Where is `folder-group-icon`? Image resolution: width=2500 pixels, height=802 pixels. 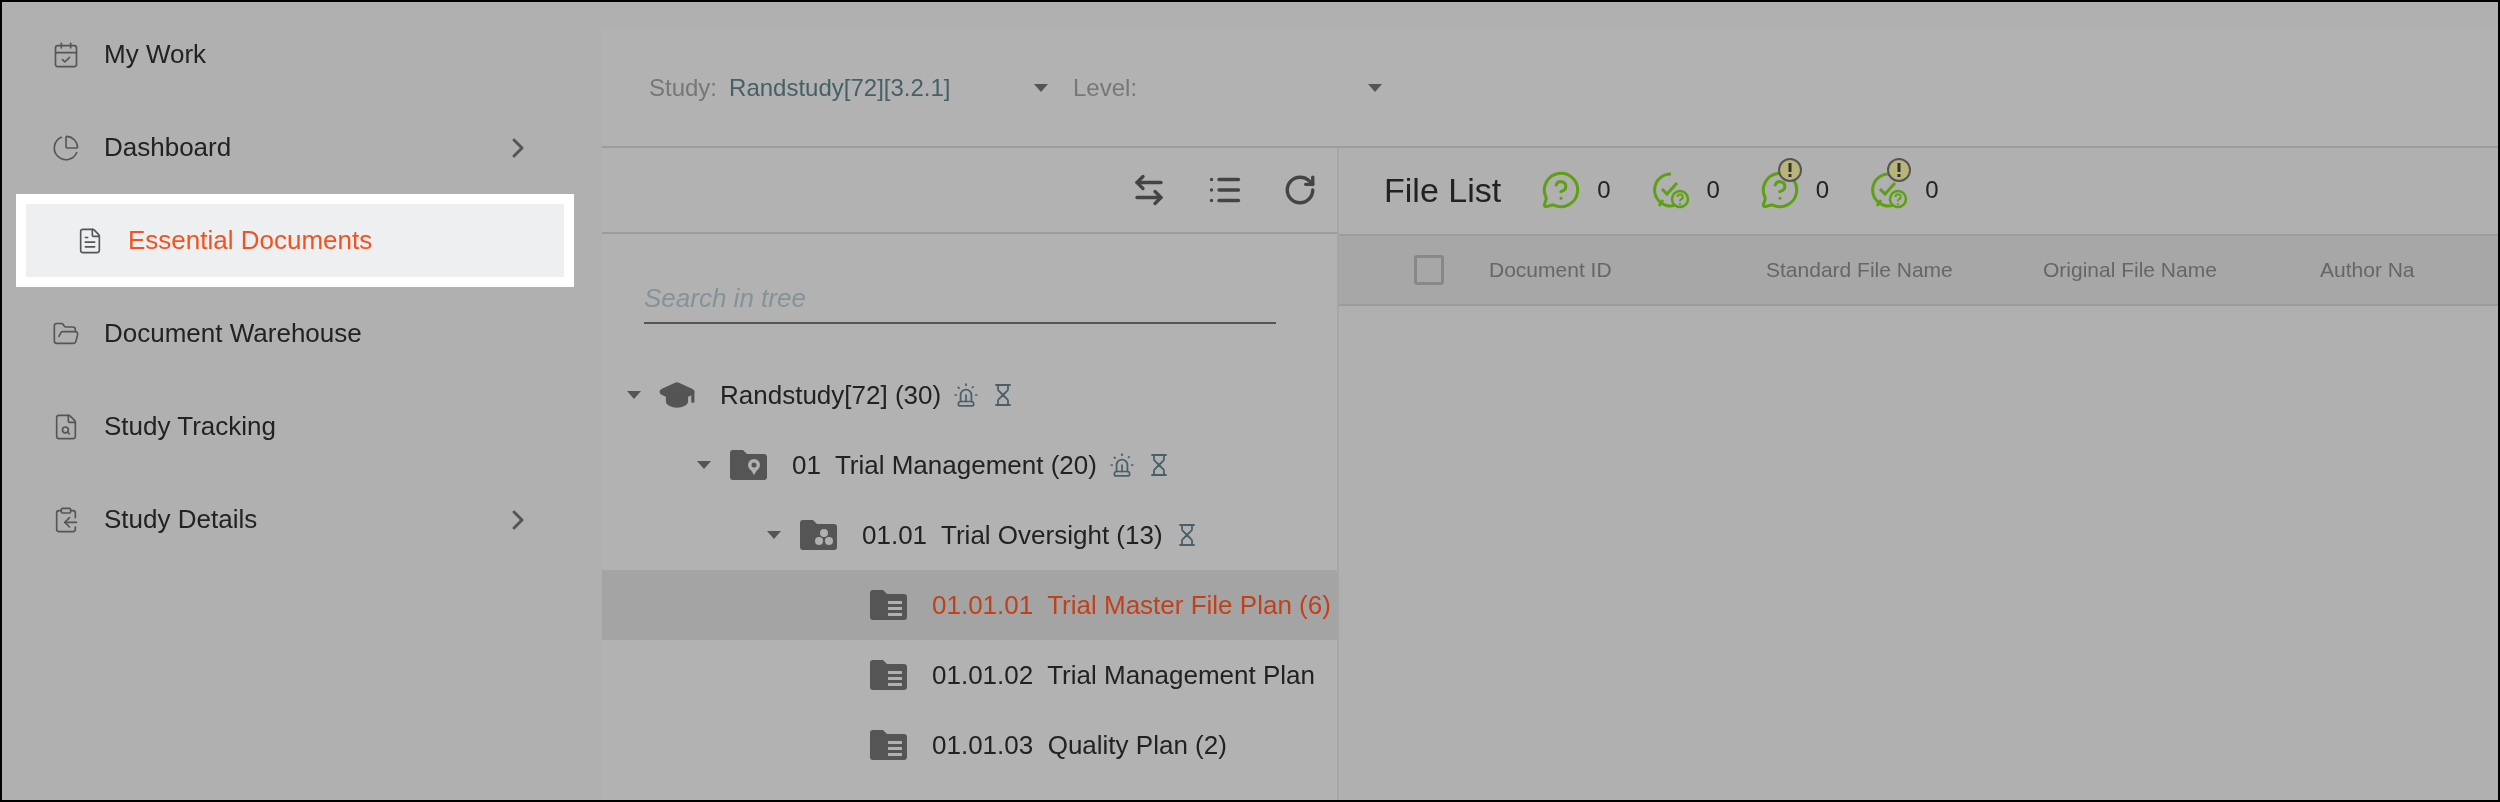
folder-group-icon is located at coordinates (818, 535).